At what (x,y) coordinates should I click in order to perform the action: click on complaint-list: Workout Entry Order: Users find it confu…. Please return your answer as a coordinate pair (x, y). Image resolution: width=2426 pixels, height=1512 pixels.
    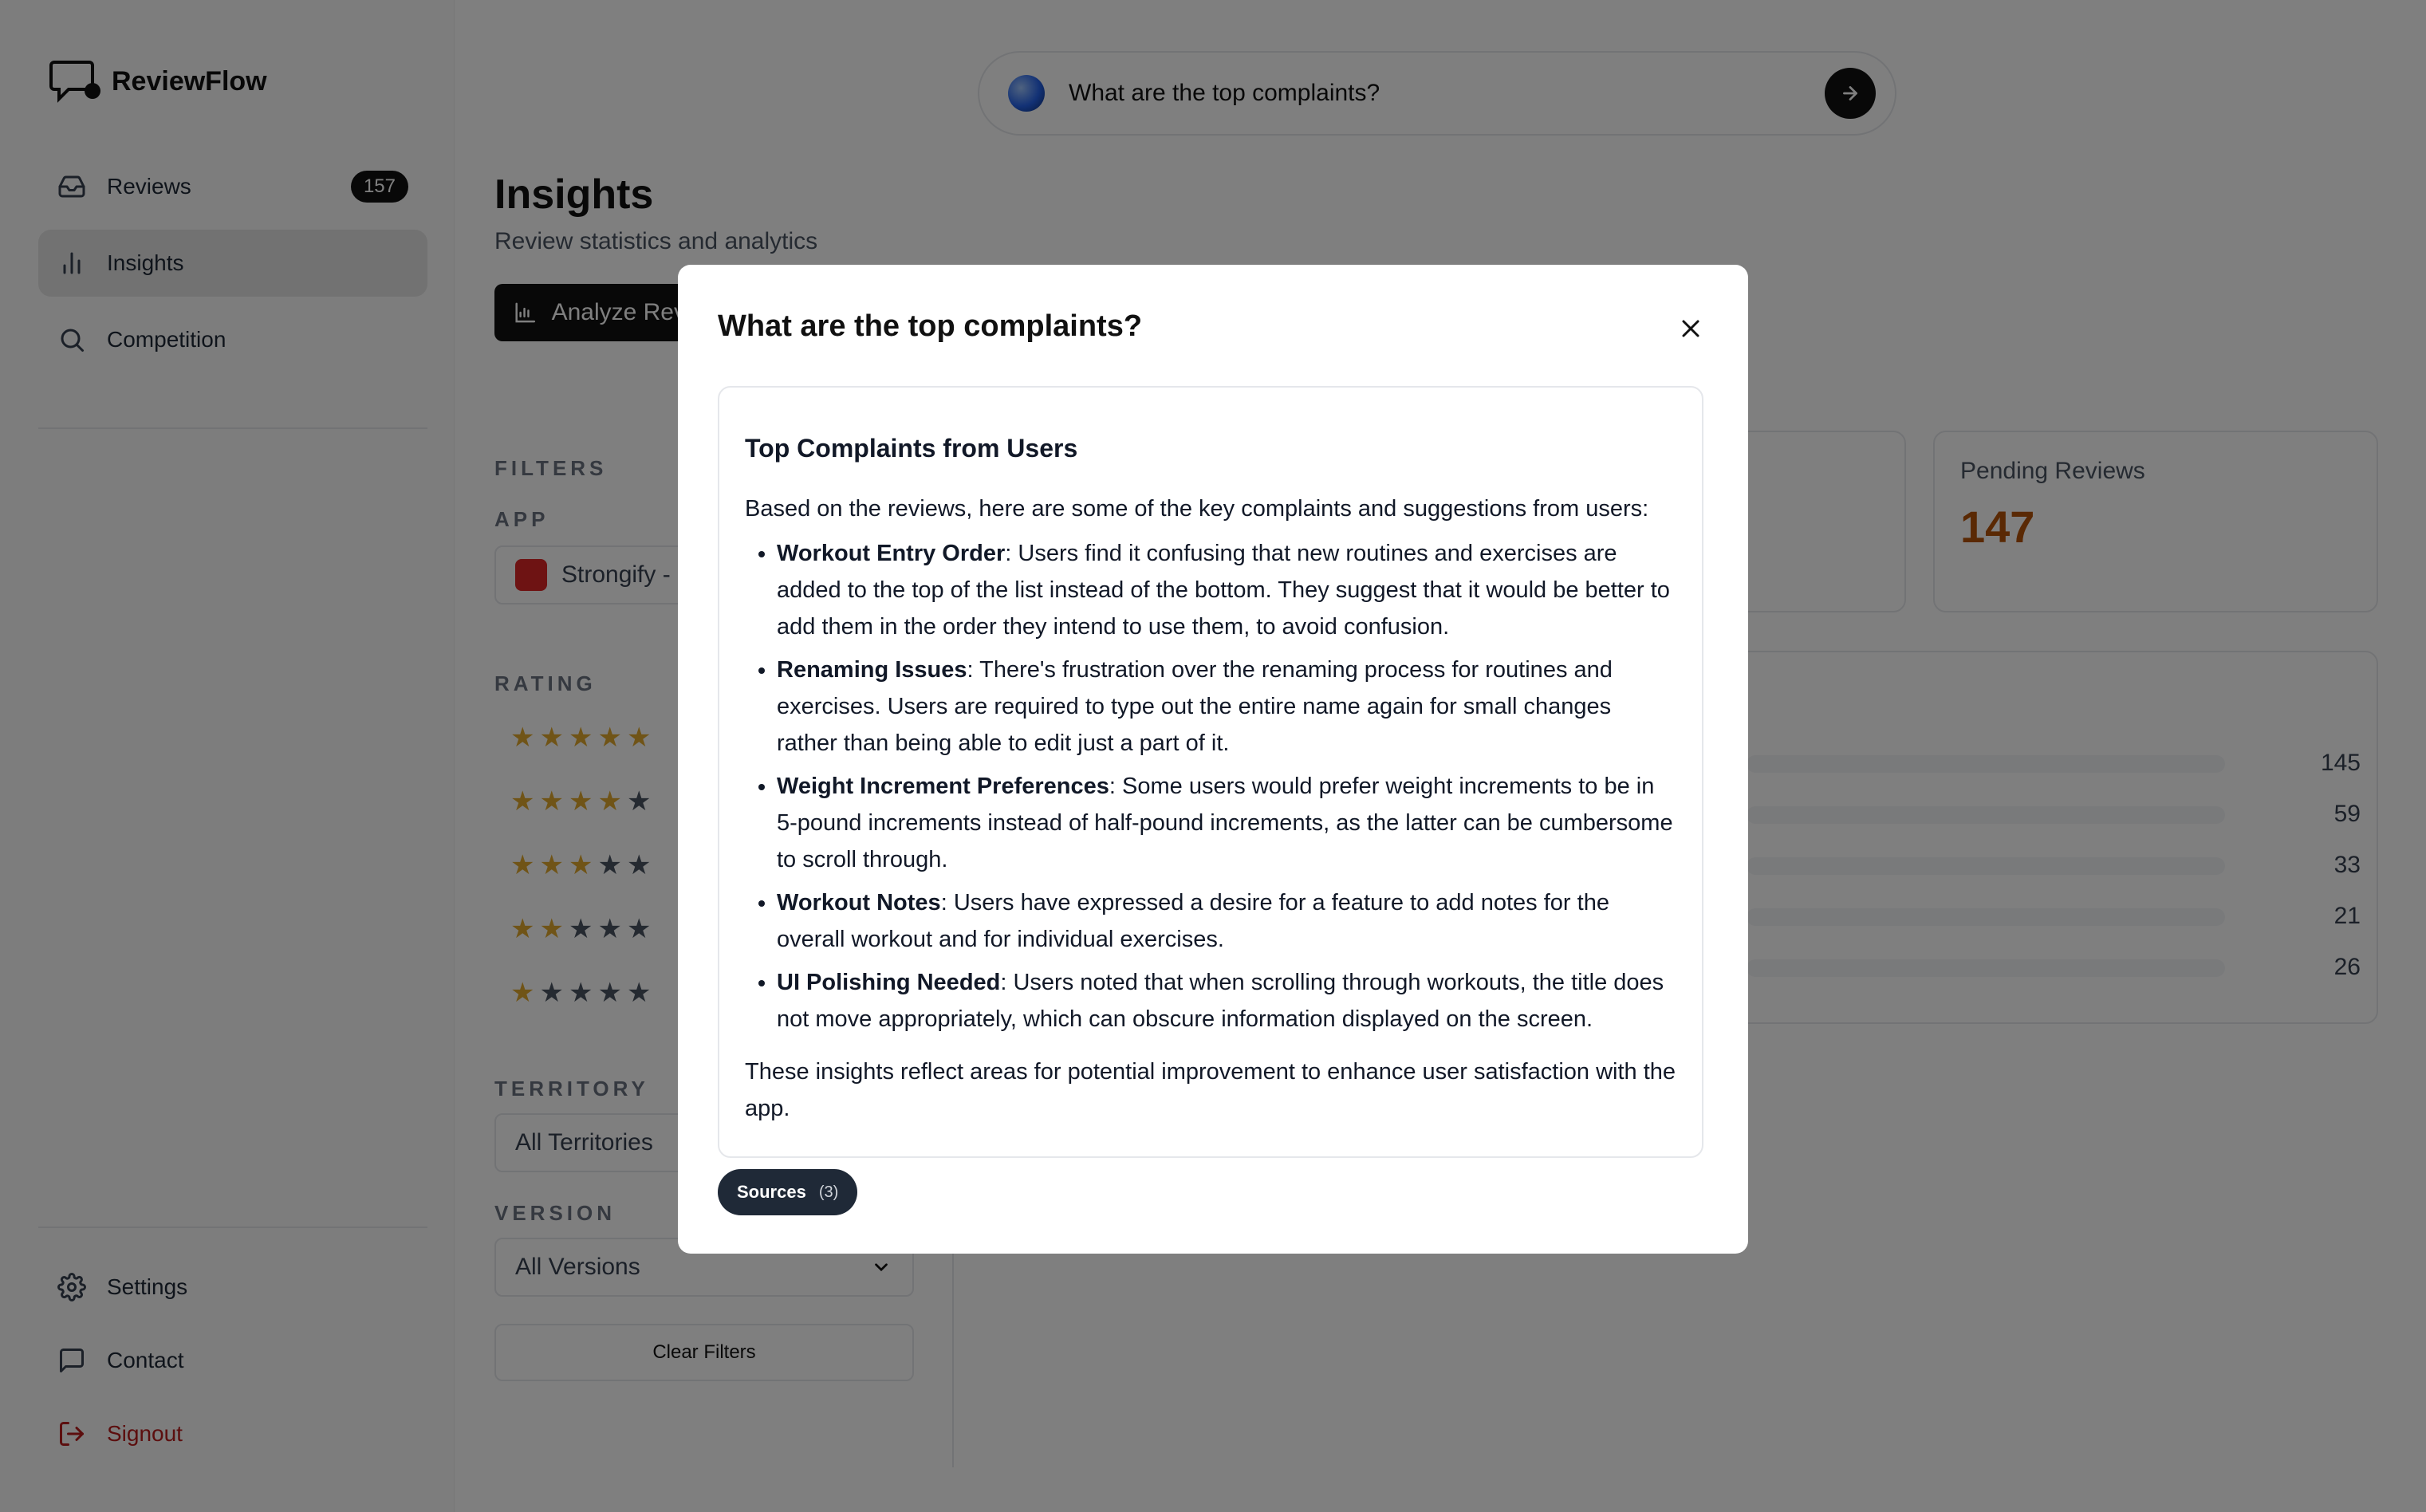
    Looking at the image, I should click on (1227, 786).